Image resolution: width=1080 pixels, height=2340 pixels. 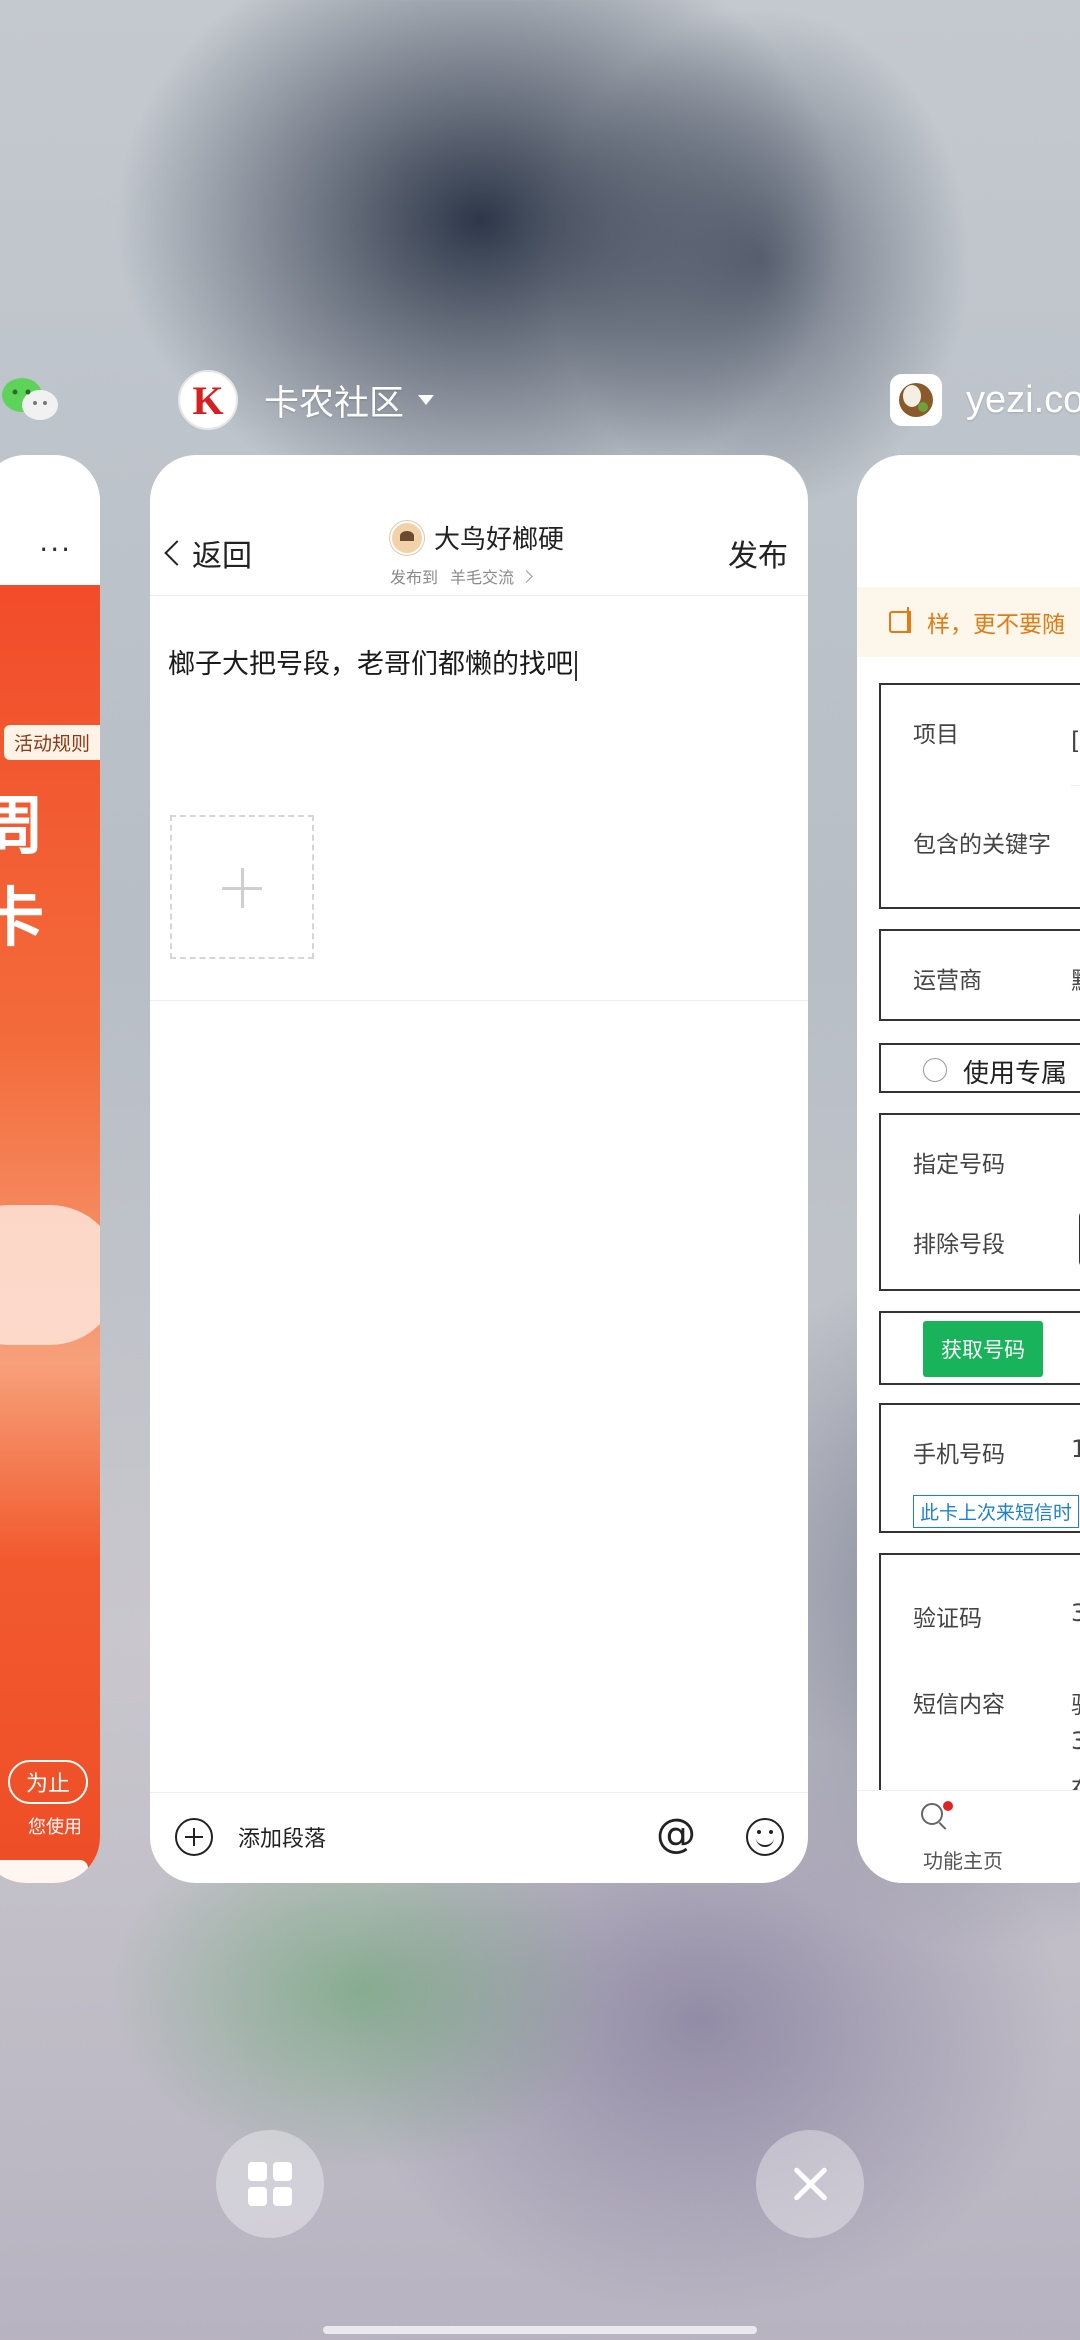 I want to click on keyword-label: 包含的关键字, so click(x=982, y=845).